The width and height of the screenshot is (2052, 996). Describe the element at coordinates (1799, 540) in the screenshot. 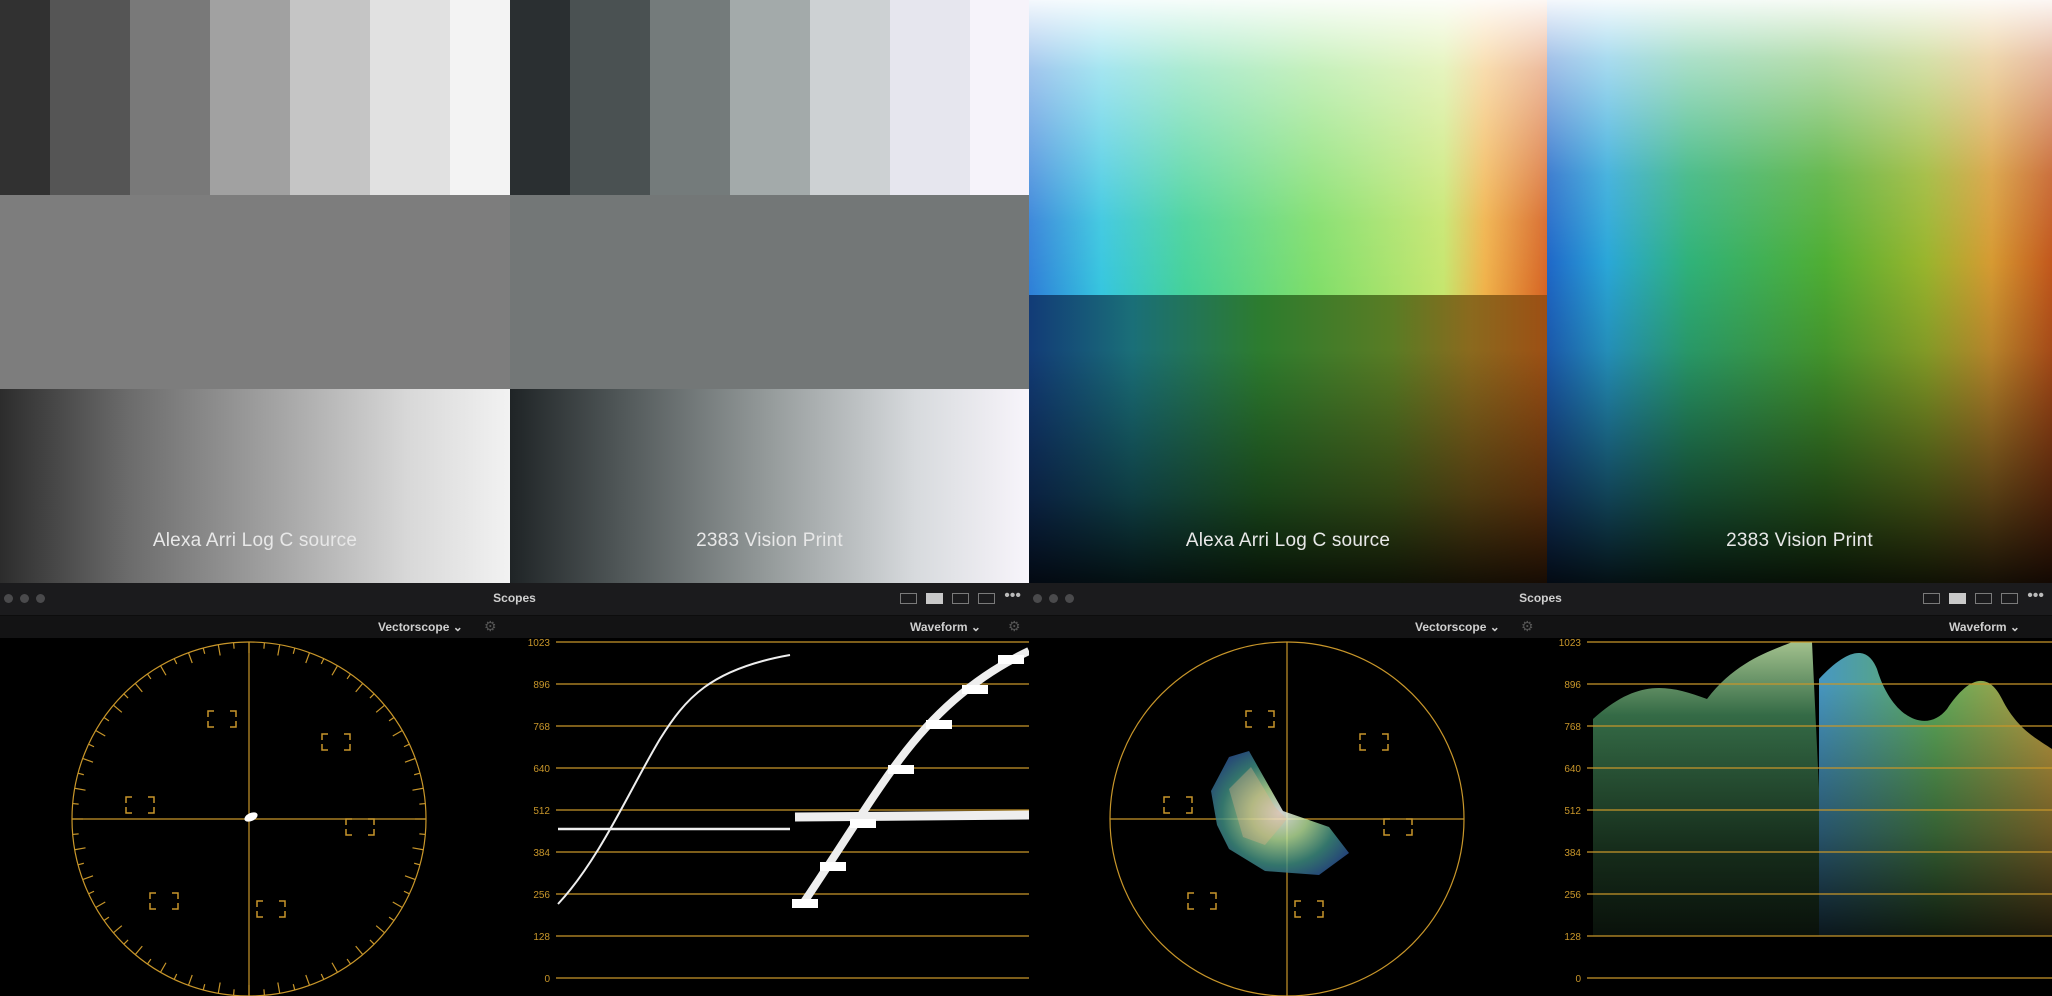

I see `vision-print-color-caption: 2383 Vision Print` at that location.